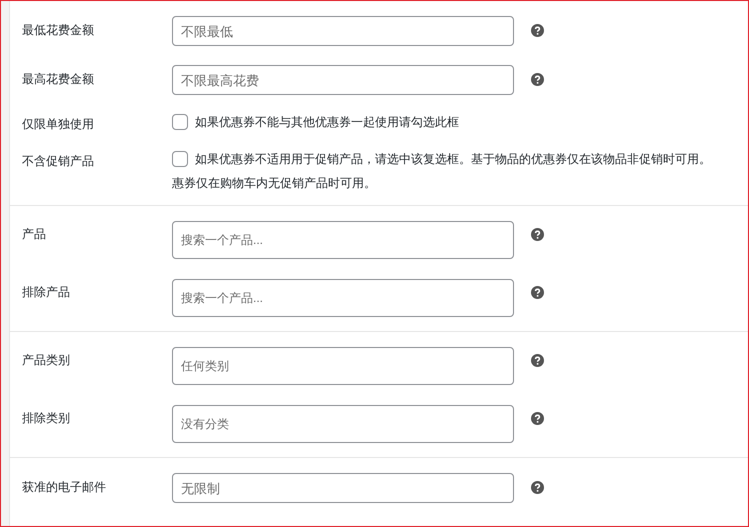 The height and width of the screenshot is (527, 749). I want to click on input-field: 不限最高花费, so click(343, 80).